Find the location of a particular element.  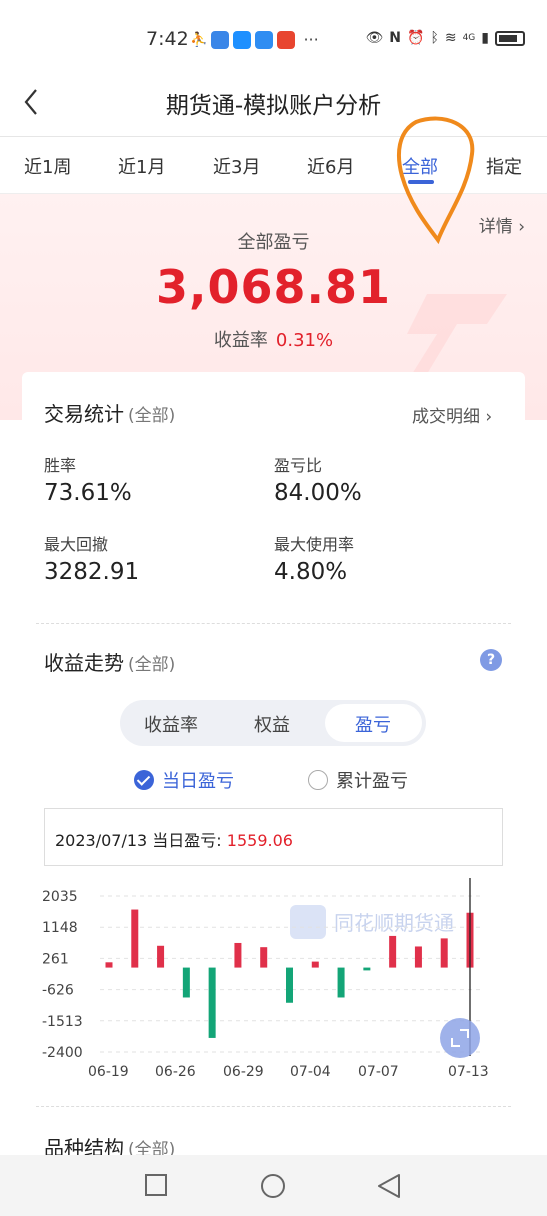

max-usage-label: 最大使用率 is located at coordinates (314, 544).